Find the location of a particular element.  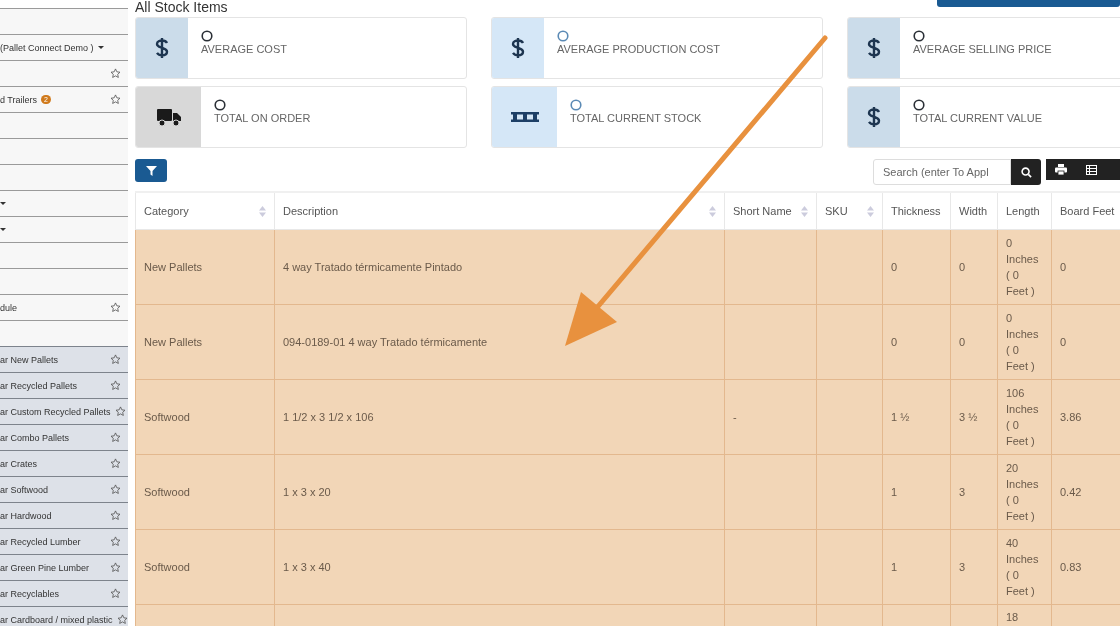

sidebar-item: ar Green Pine Lumber is located at coordinates (64, 567).